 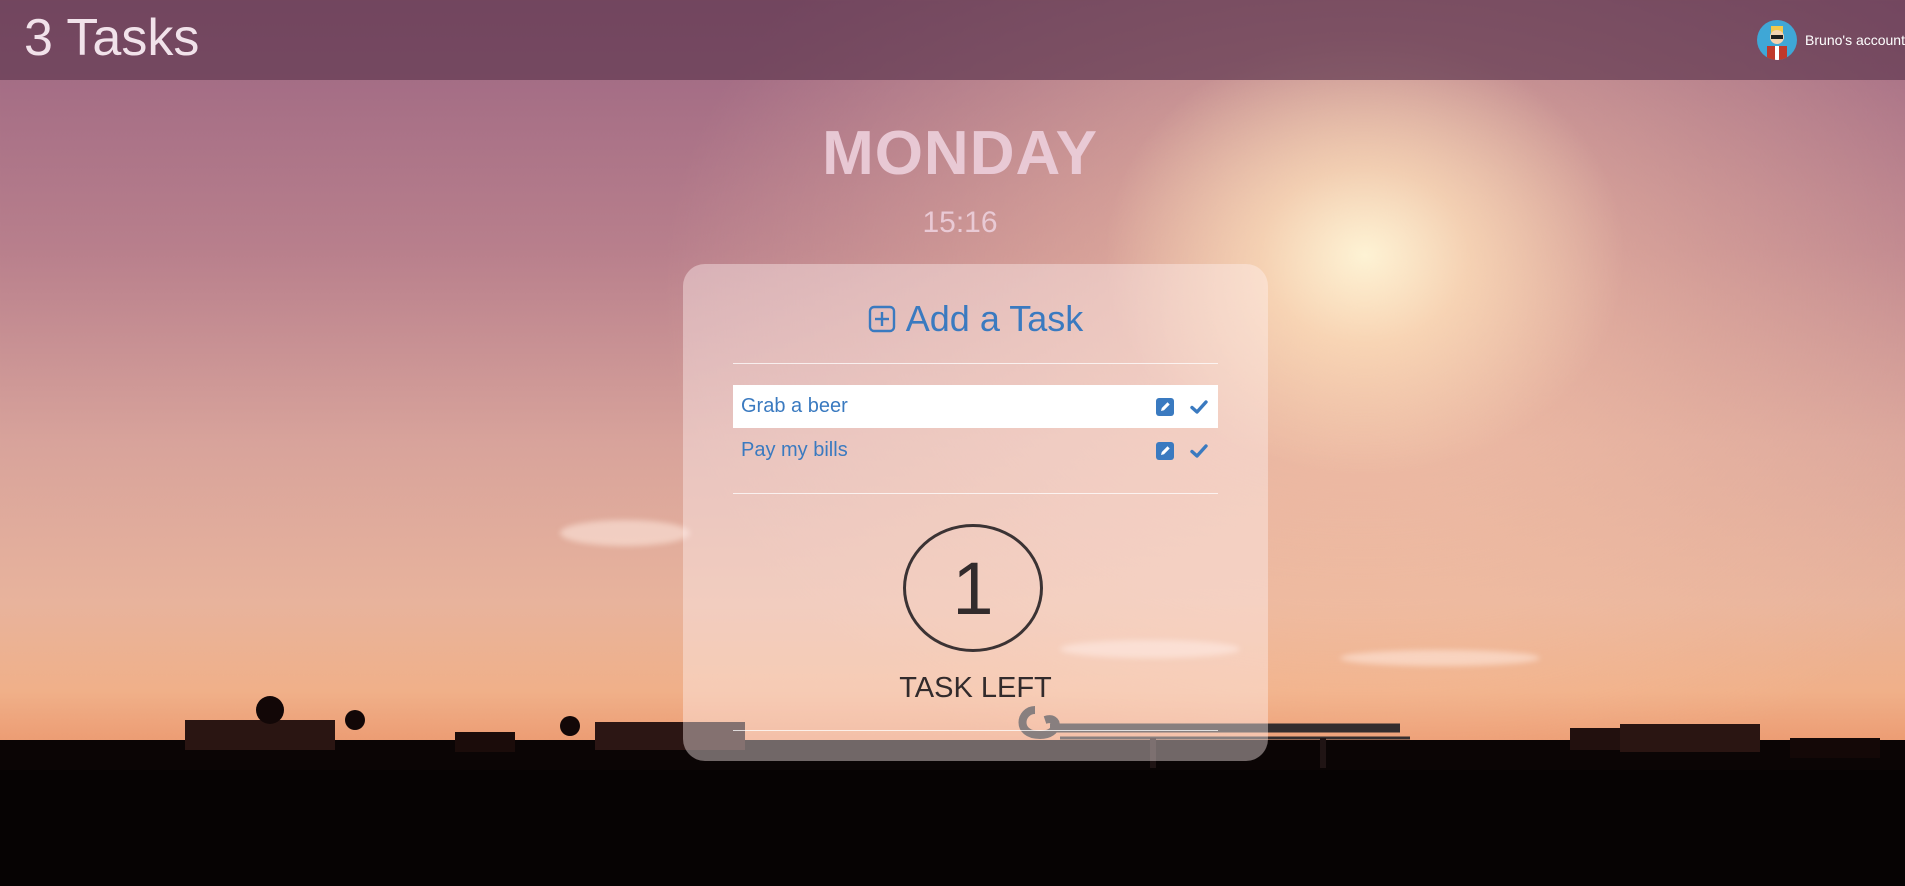 I want to click on account-menu: Bruno's account, so click(x=1831, y=40).